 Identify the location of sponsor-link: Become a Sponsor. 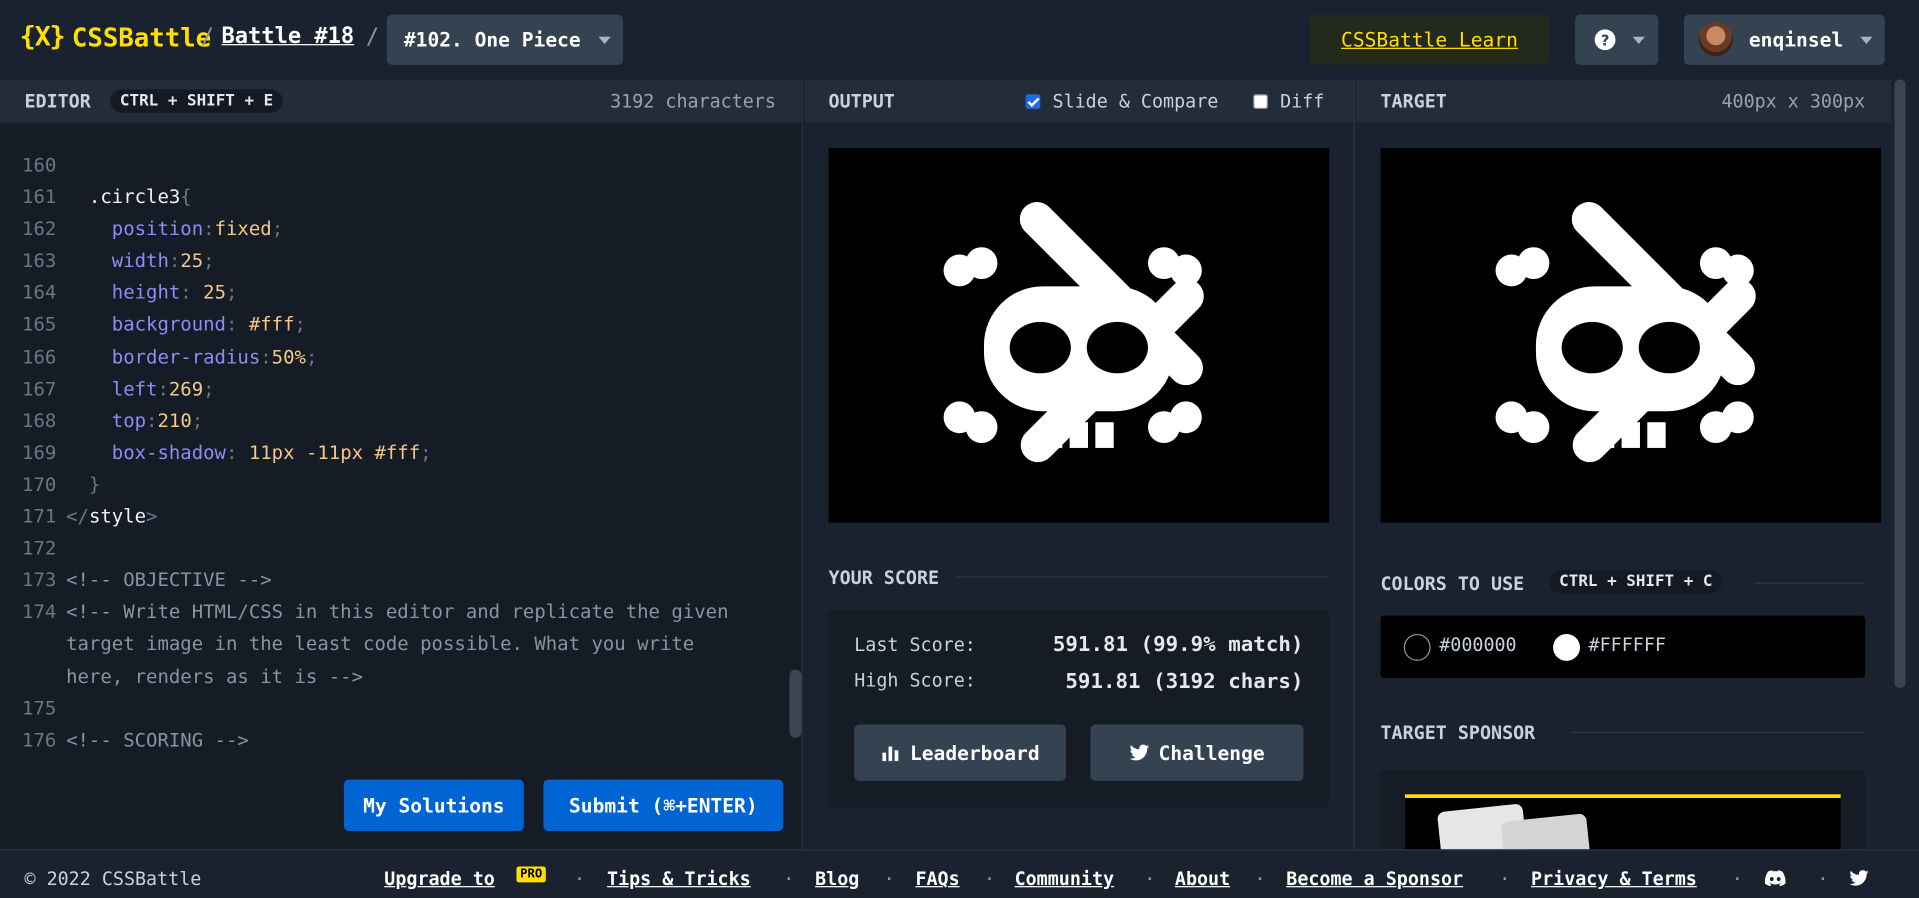
(1374, 879).